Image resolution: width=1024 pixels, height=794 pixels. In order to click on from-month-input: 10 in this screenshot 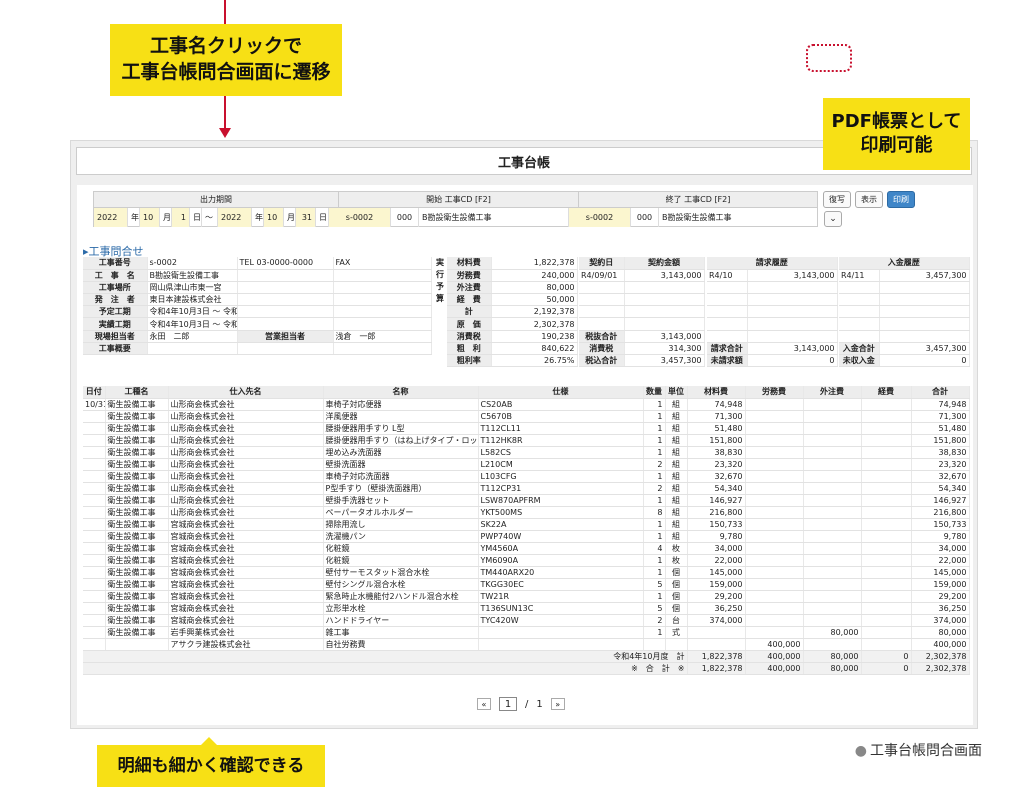, I will do `click(150, 217)`.